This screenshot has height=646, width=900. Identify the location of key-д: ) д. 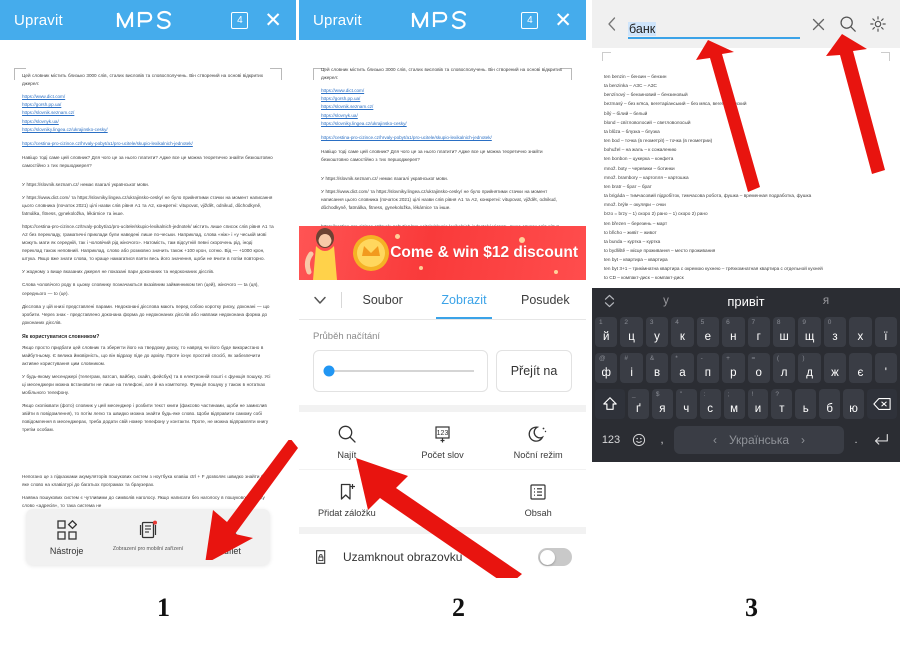
(809, 368).